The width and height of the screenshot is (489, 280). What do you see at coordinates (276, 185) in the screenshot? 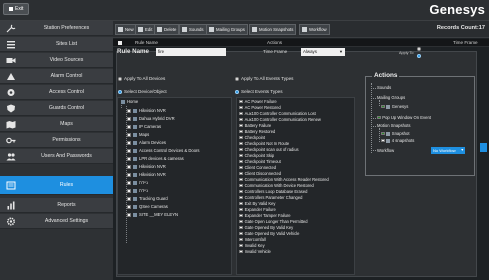
I see `event-item: Communication With Device Restored` at bounding box center [276, 185].